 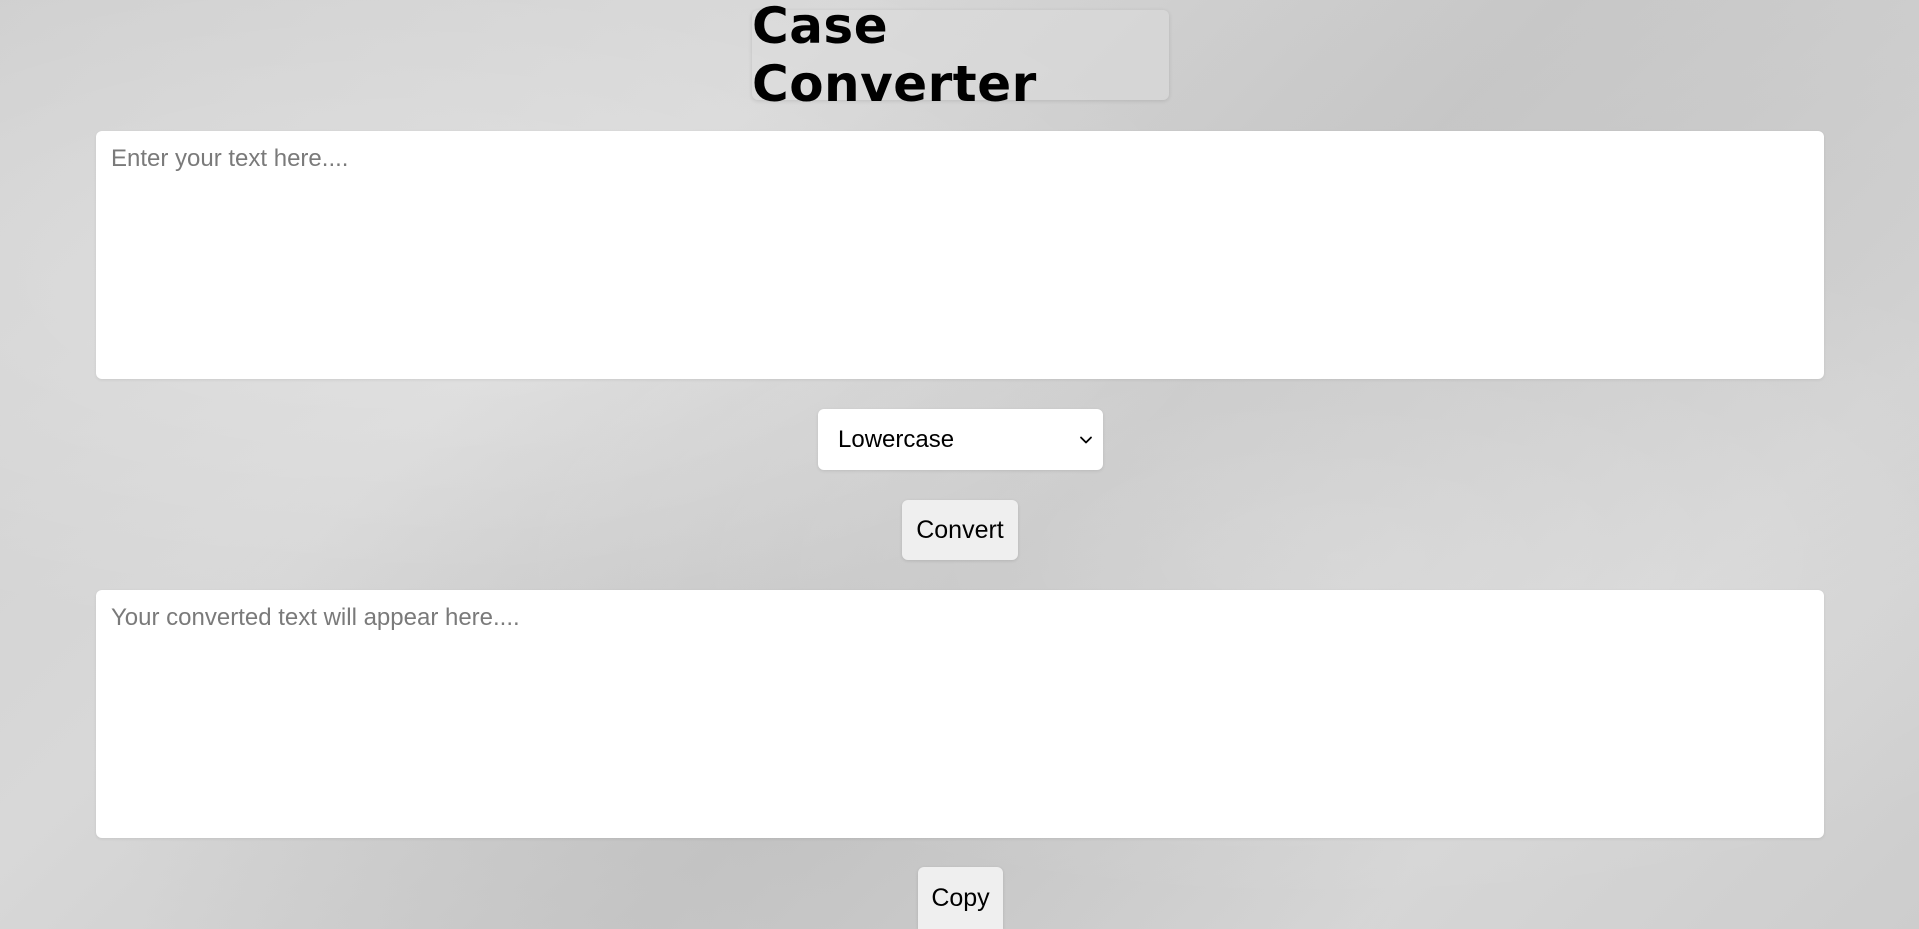 I want to click on copy-button: Copy, so click(x=960, y=898).